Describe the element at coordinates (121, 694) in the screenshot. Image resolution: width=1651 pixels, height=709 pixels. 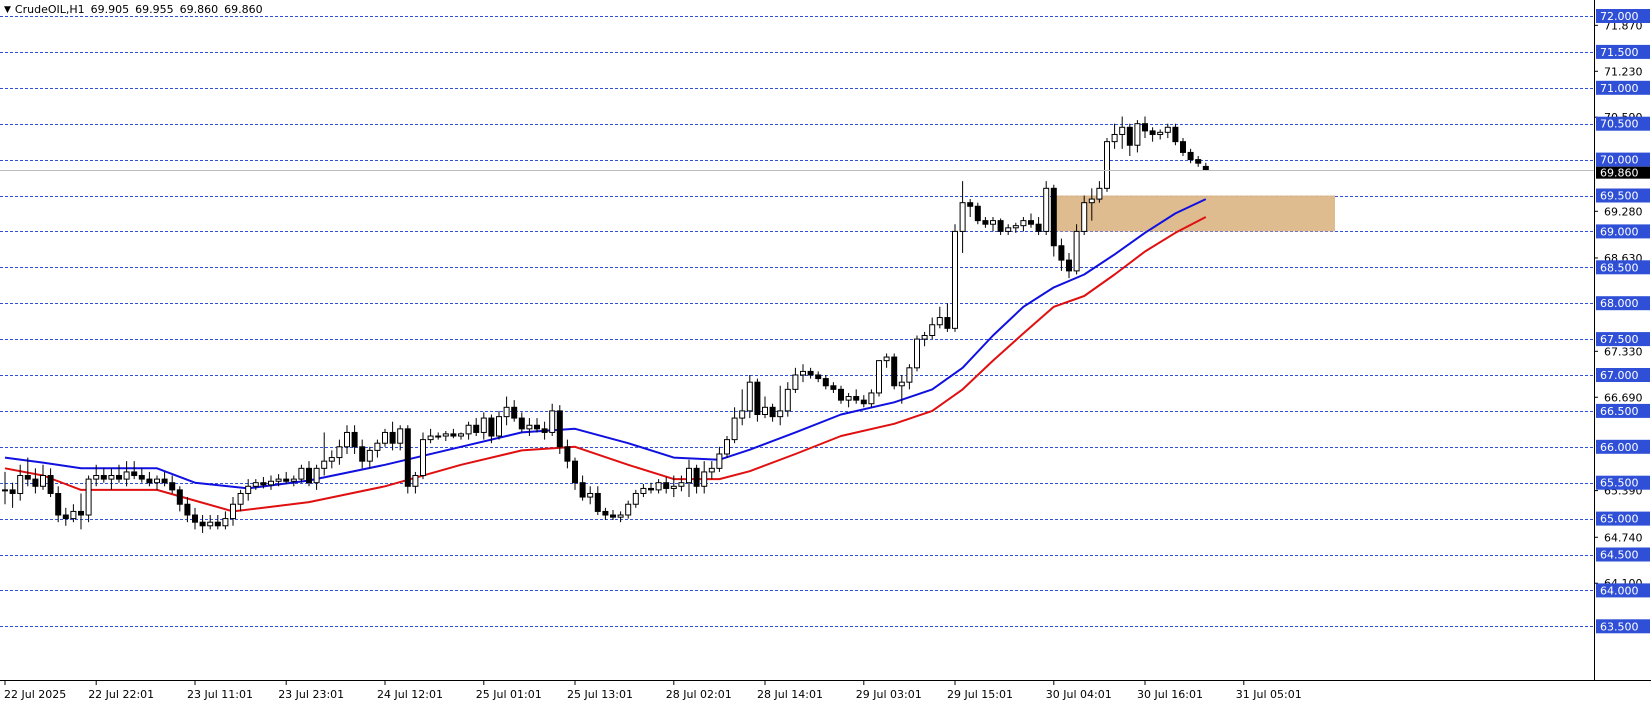
I see `time-tick-label: 22 Jul 22:01` at that location.